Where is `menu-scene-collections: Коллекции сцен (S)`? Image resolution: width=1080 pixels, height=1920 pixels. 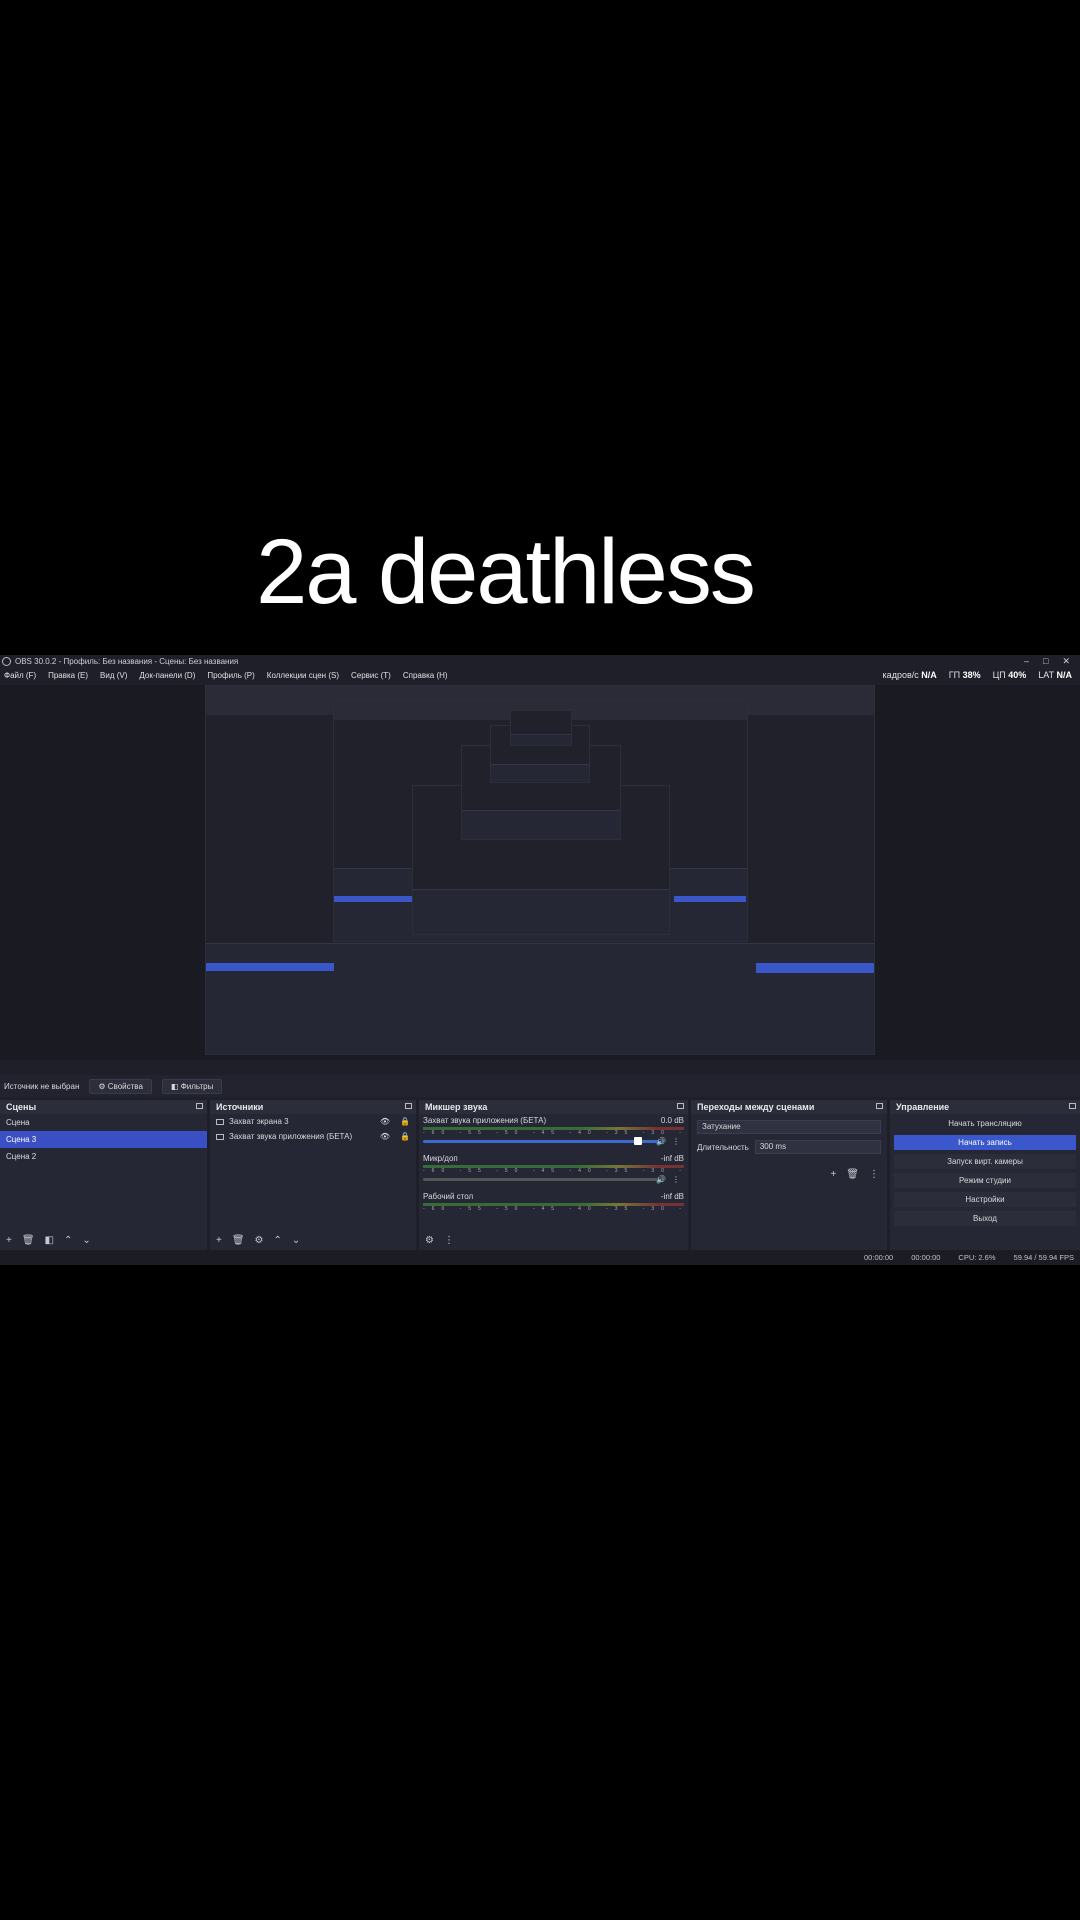 menu-scene-collections: Коллекции сцен (S) is located at coordinates (303, 675).